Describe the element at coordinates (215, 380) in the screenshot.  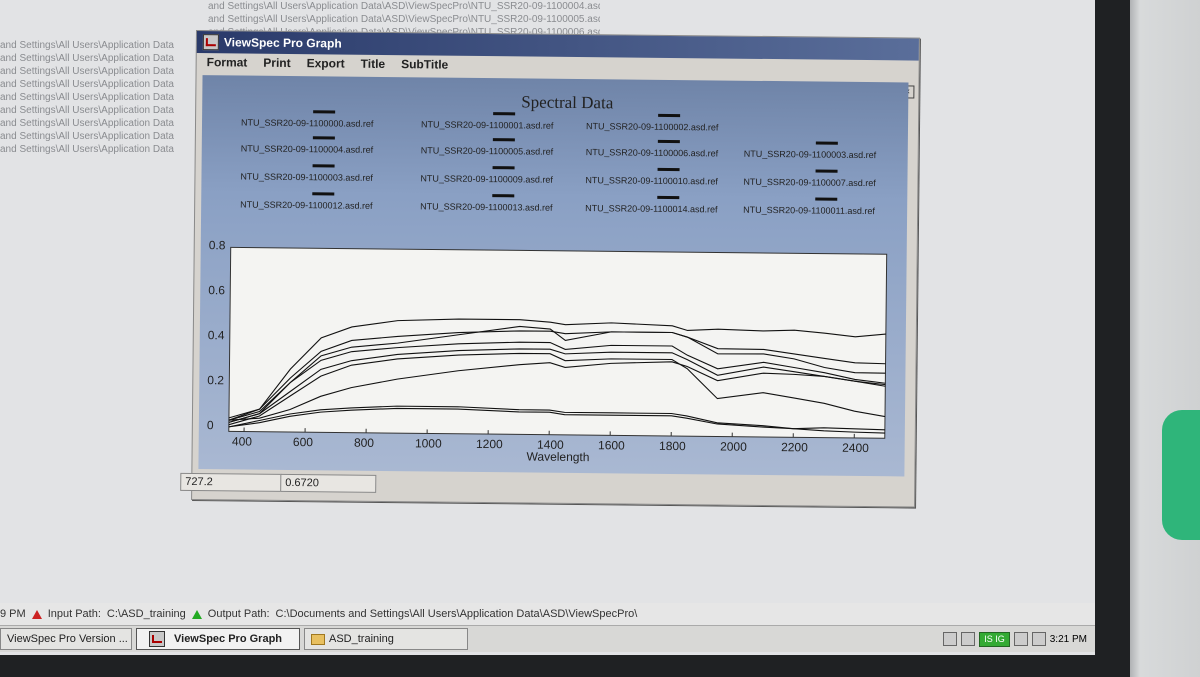
I see `y-tick-label: 0.2` at that location.